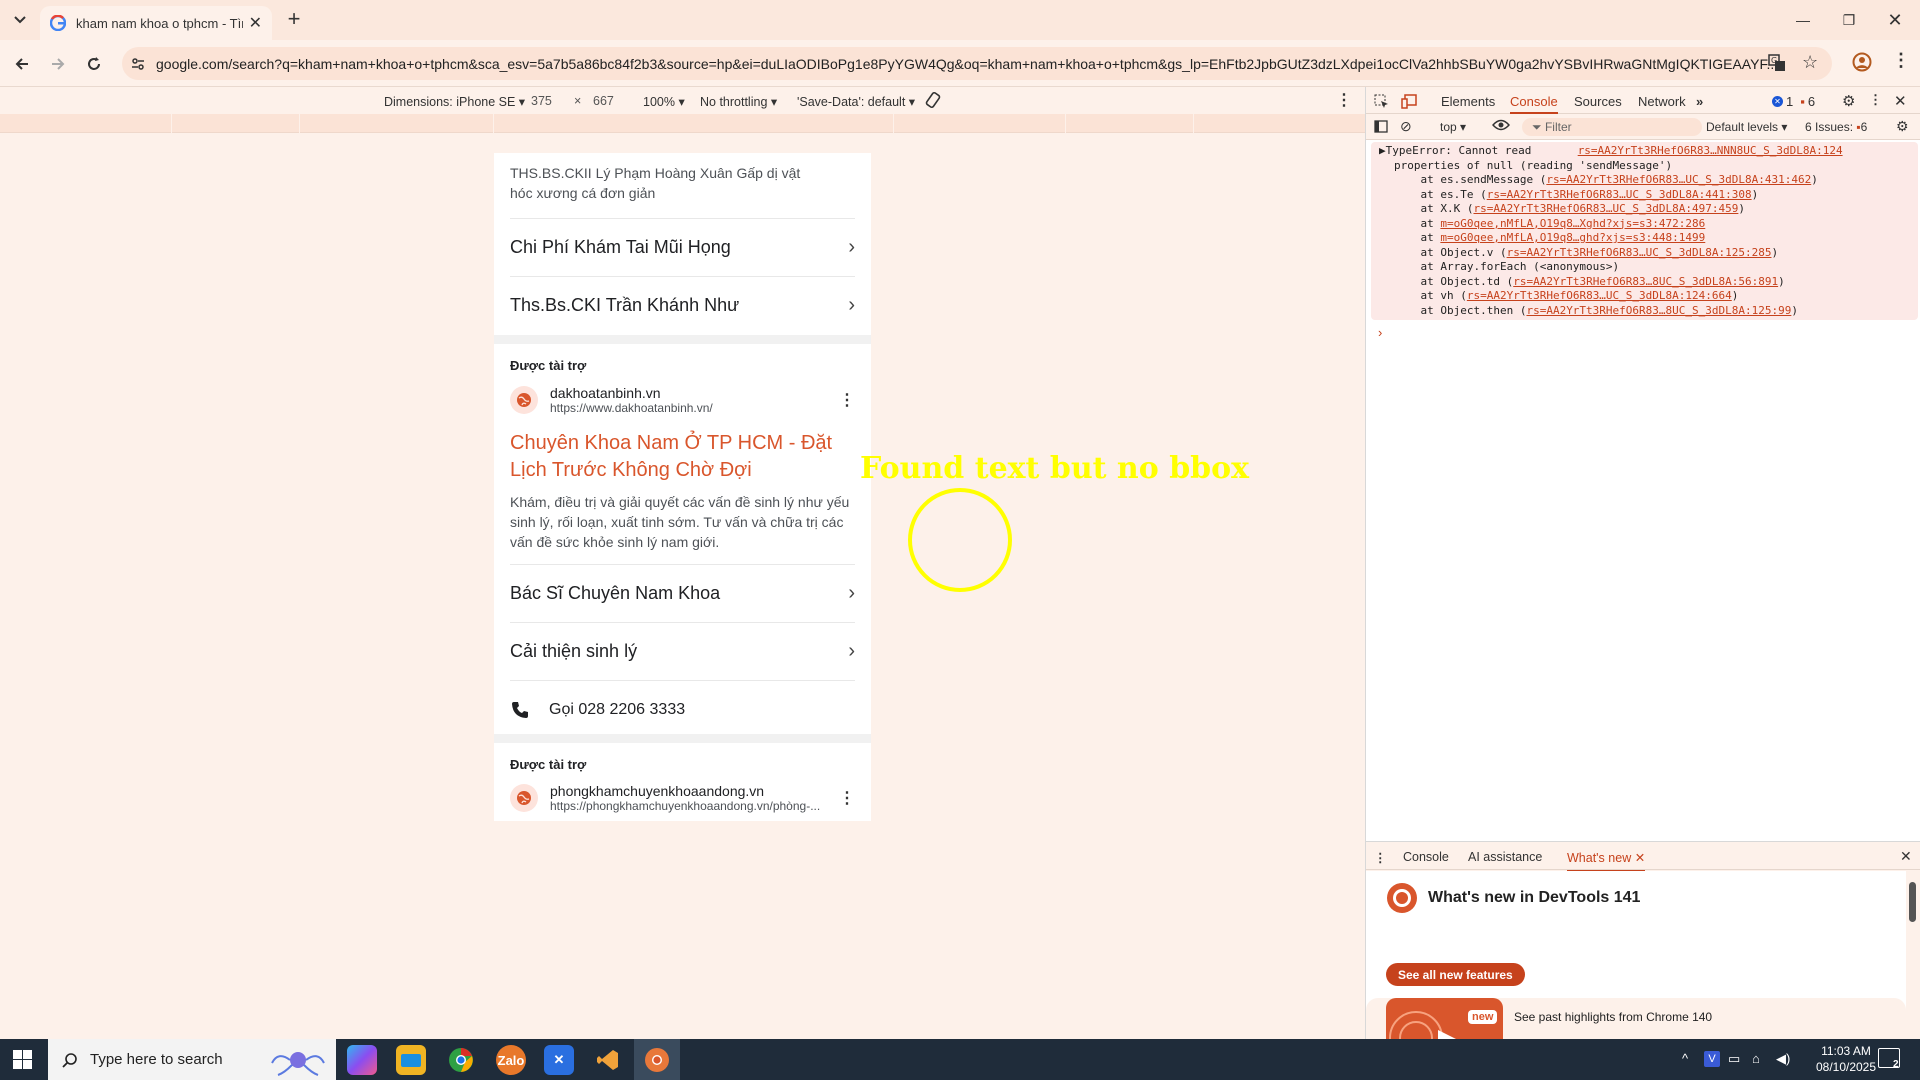  I want to click on device-toggle-icon, so click(1409, 101).